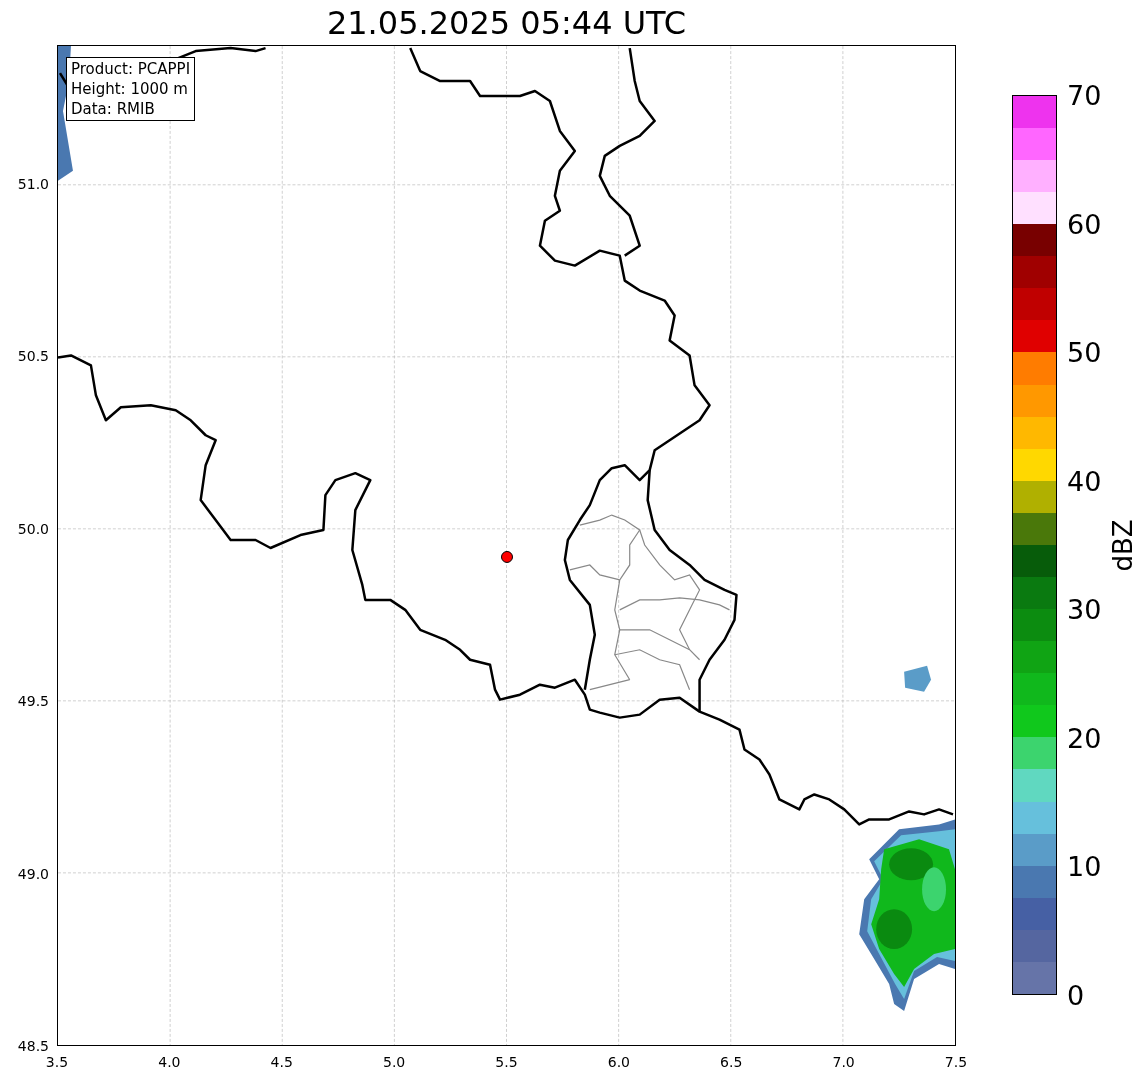 This screenshot has height=1084, width=1145. Describe the element at coordinates (1084, 224) in the screenshot. I see `colorbar-tick-label: 60` at that location.